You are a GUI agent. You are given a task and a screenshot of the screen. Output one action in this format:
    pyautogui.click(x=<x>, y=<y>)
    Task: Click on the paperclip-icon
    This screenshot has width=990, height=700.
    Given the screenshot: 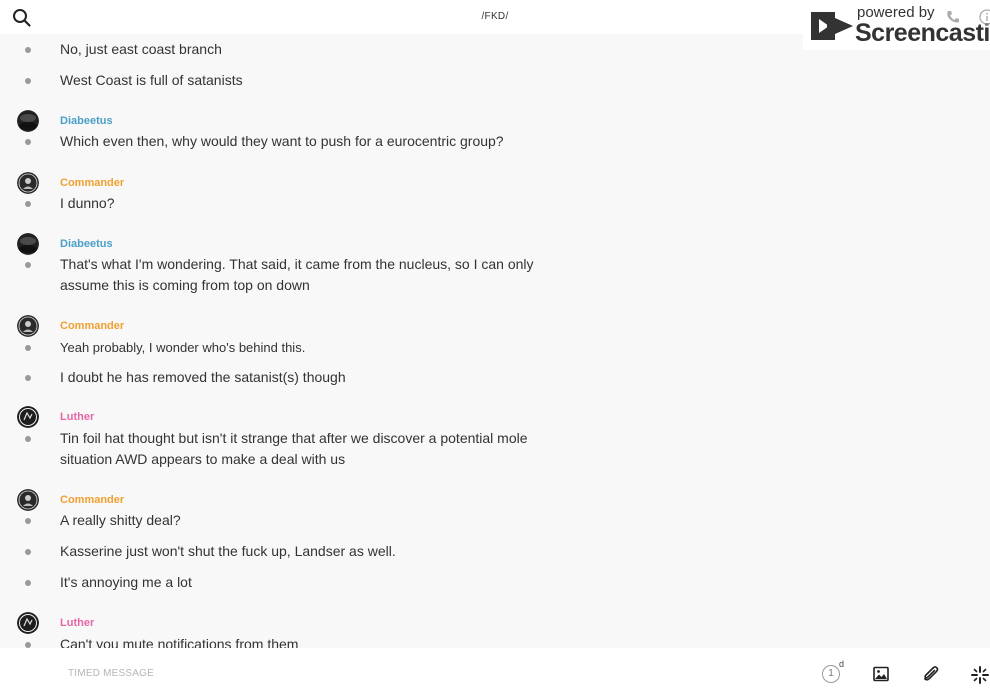 What is the action you would take?
    pyautogui.click(x=931, y=673)
    